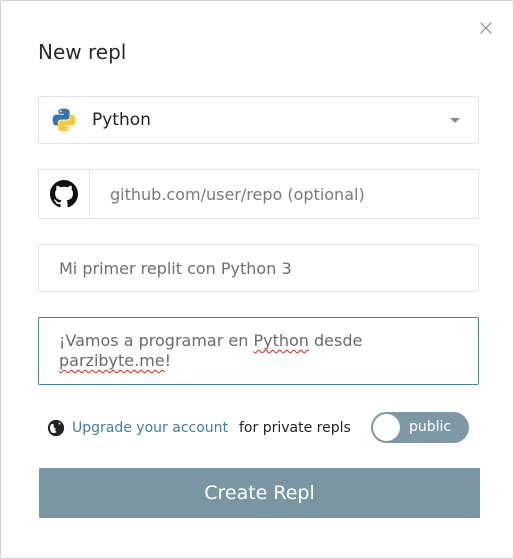 This screenshot has width=514, height=559. What do you see at coordinates (82, 52) in the screenshot?
I see `dialog-title: New repl` at bounding box center [82, 52].